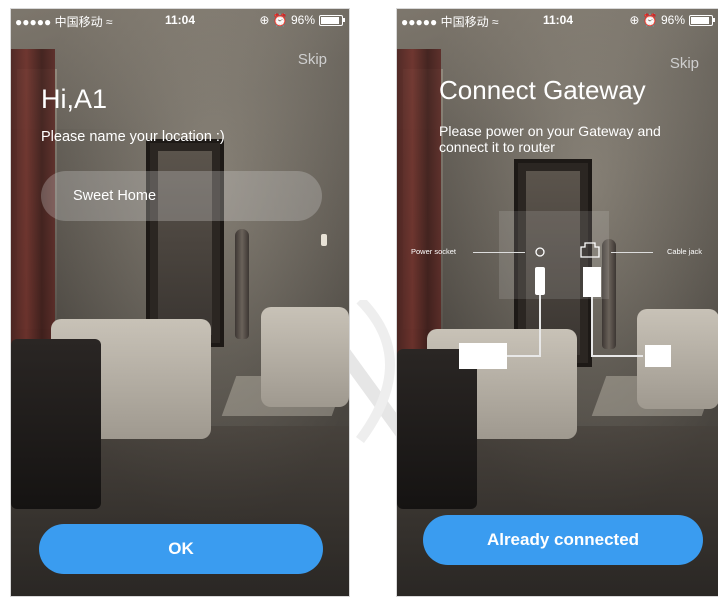 The height and width of the screenshot is (599, 718). I want to click on power-cable, so click(540, 326).